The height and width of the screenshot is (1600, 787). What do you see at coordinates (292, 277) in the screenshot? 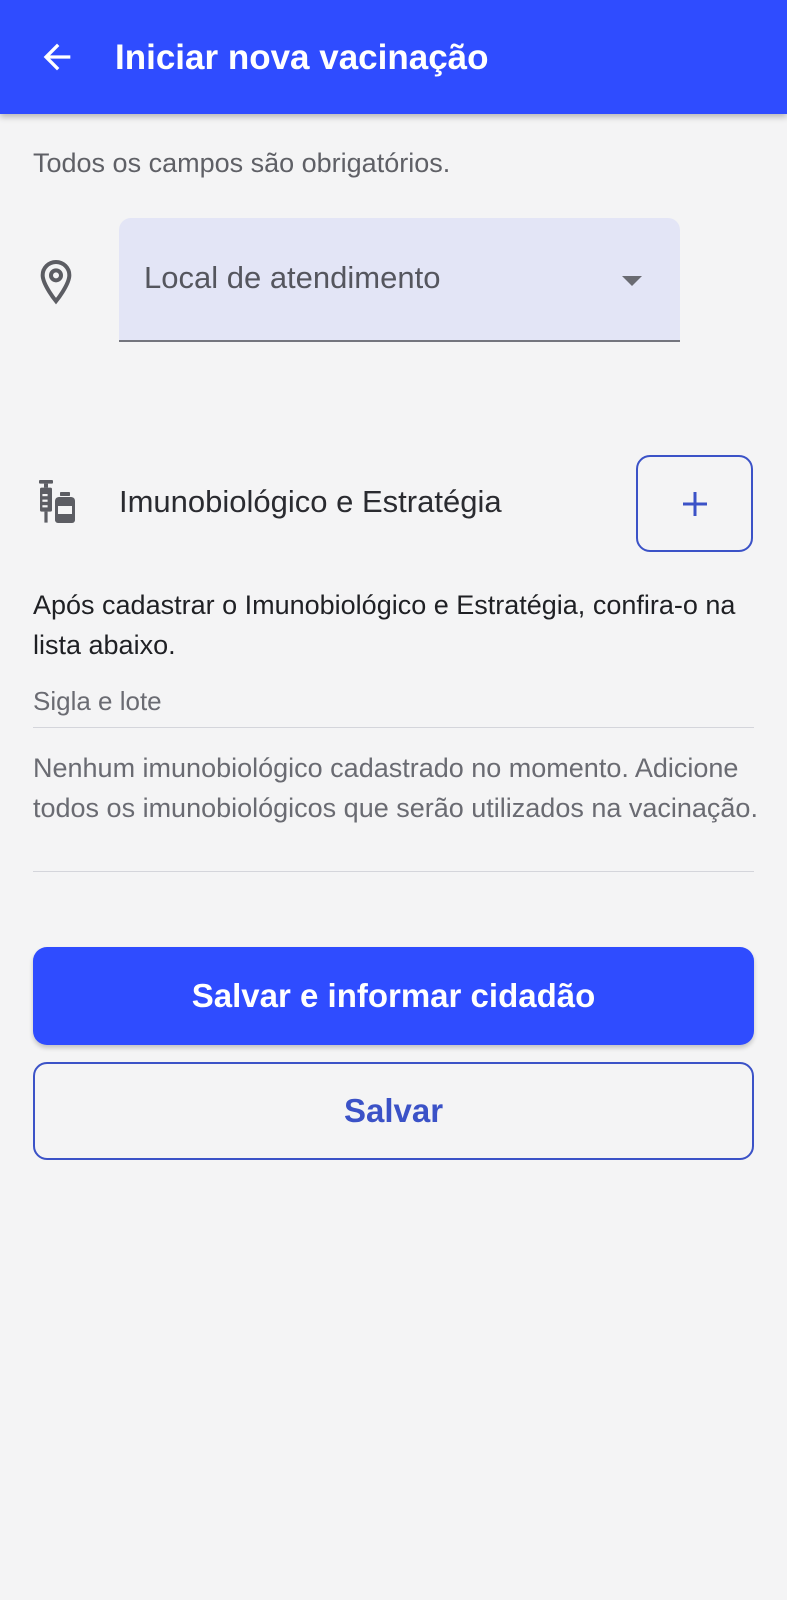
I see `location-select-label: Local de atendimento` at bounding box center [292, 277].